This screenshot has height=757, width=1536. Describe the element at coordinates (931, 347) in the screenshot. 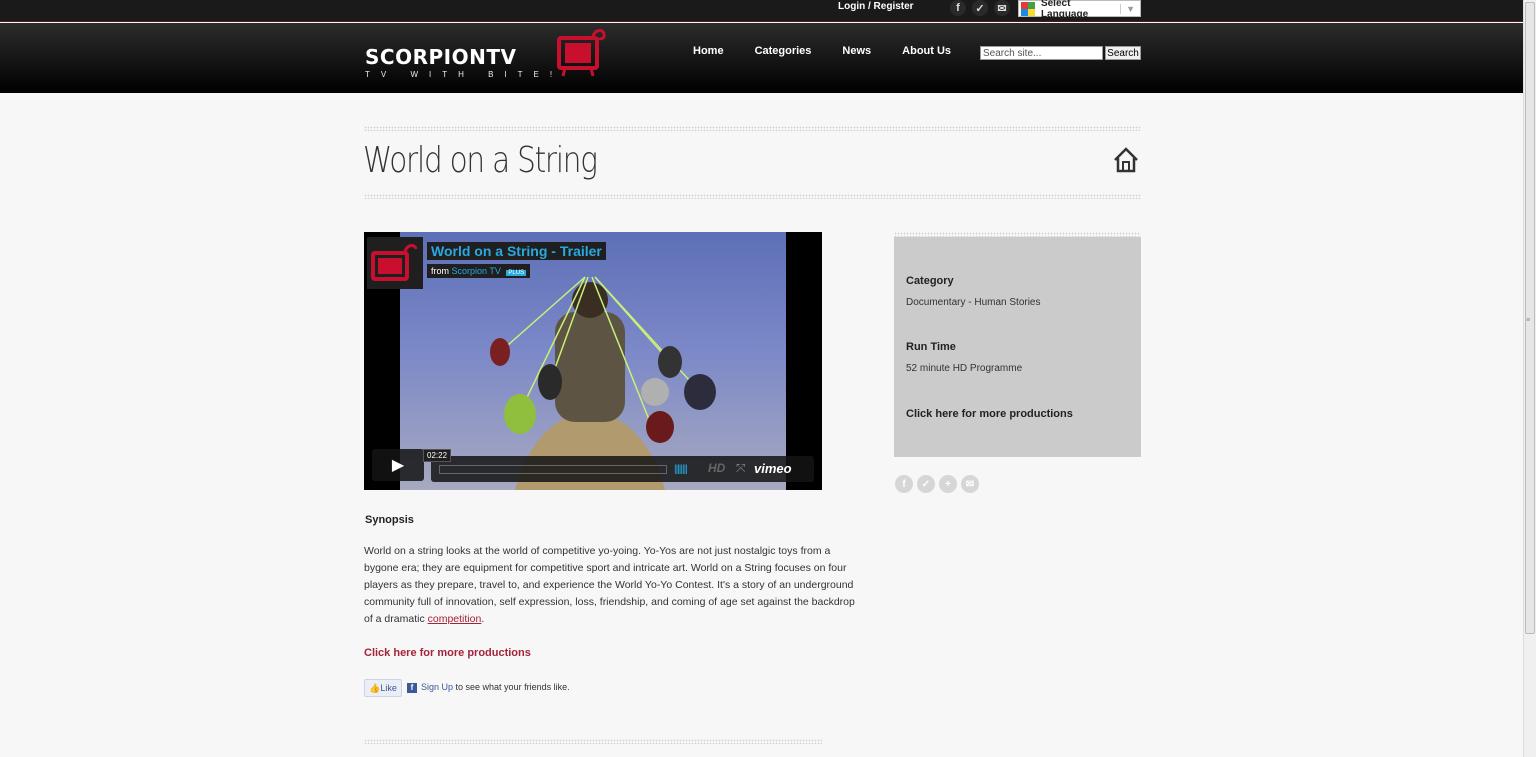

I see `runtime-label: Run Time` at that location.